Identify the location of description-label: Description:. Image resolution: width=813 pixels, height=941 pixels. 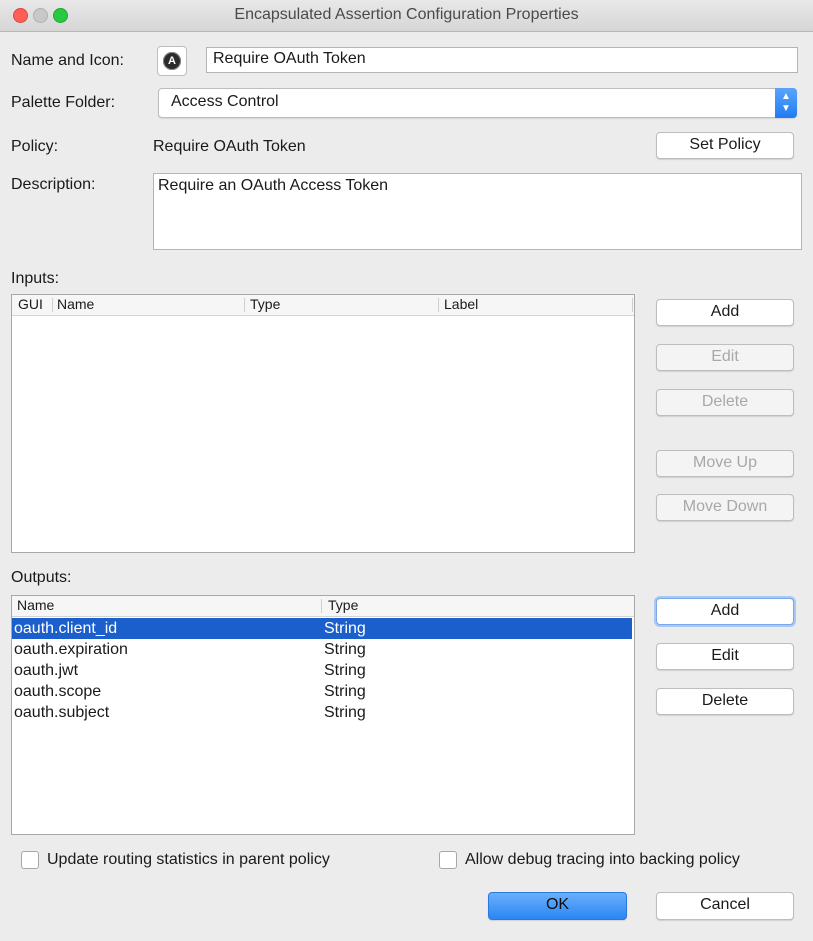
(53, 184).